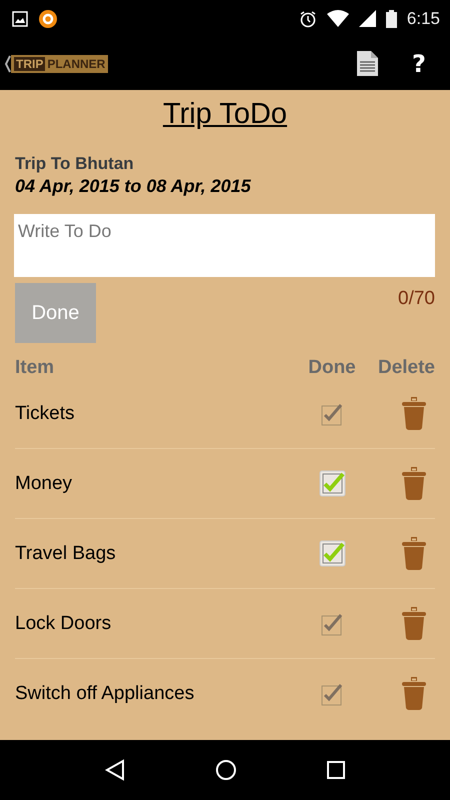  I want to click on item-name: Travel Bags, so click(66, 553).